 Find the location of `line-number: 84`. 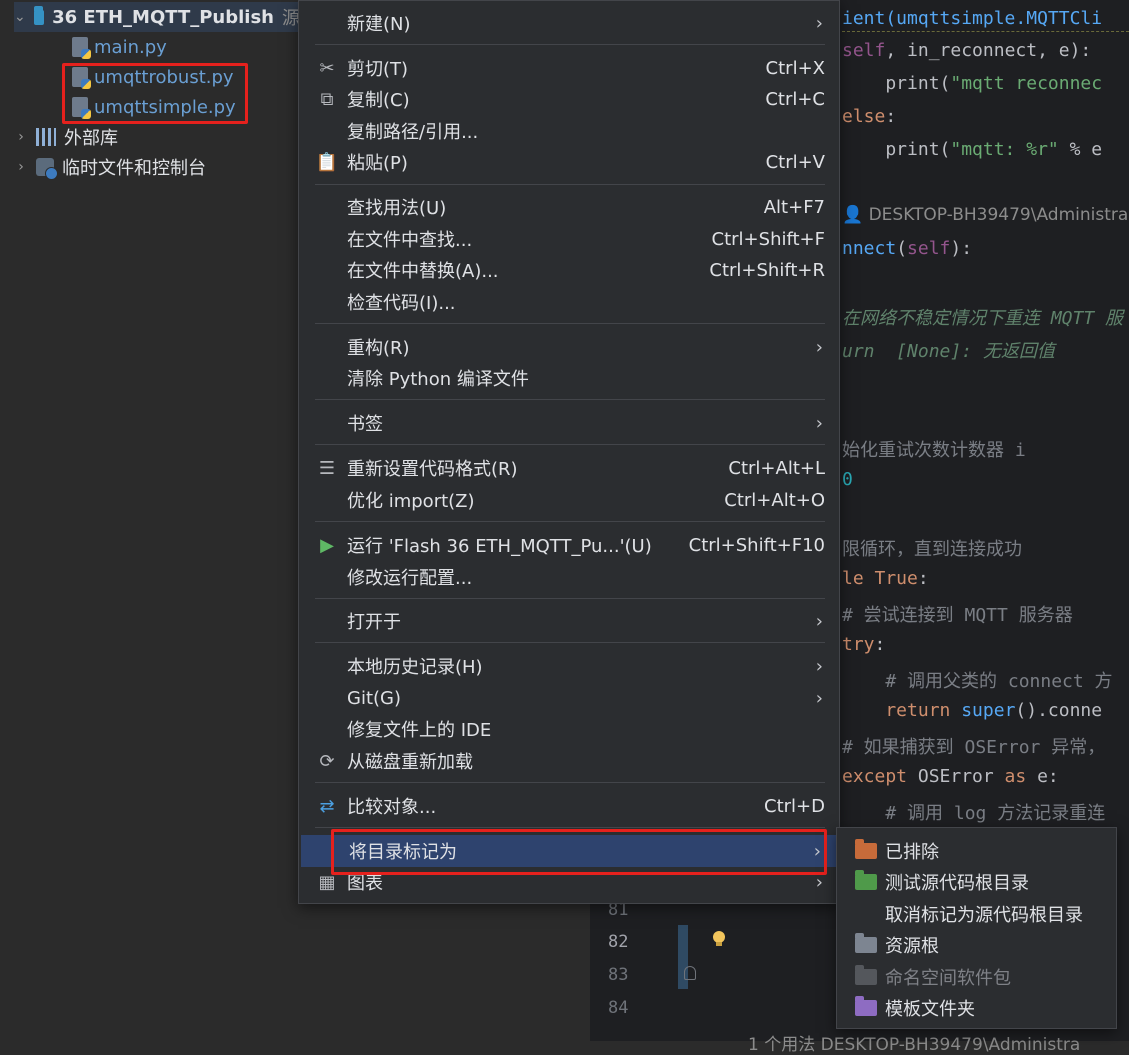

line-number: 84 is located at coordinates (618, 1008).